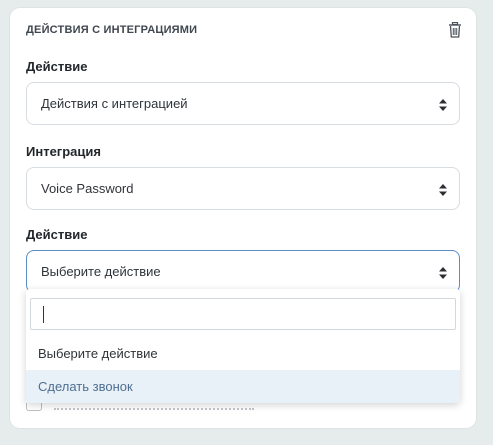 Image resolution: width=493 pixels, height=445 pixels. I want to click on text-caret, so click(43, 314).